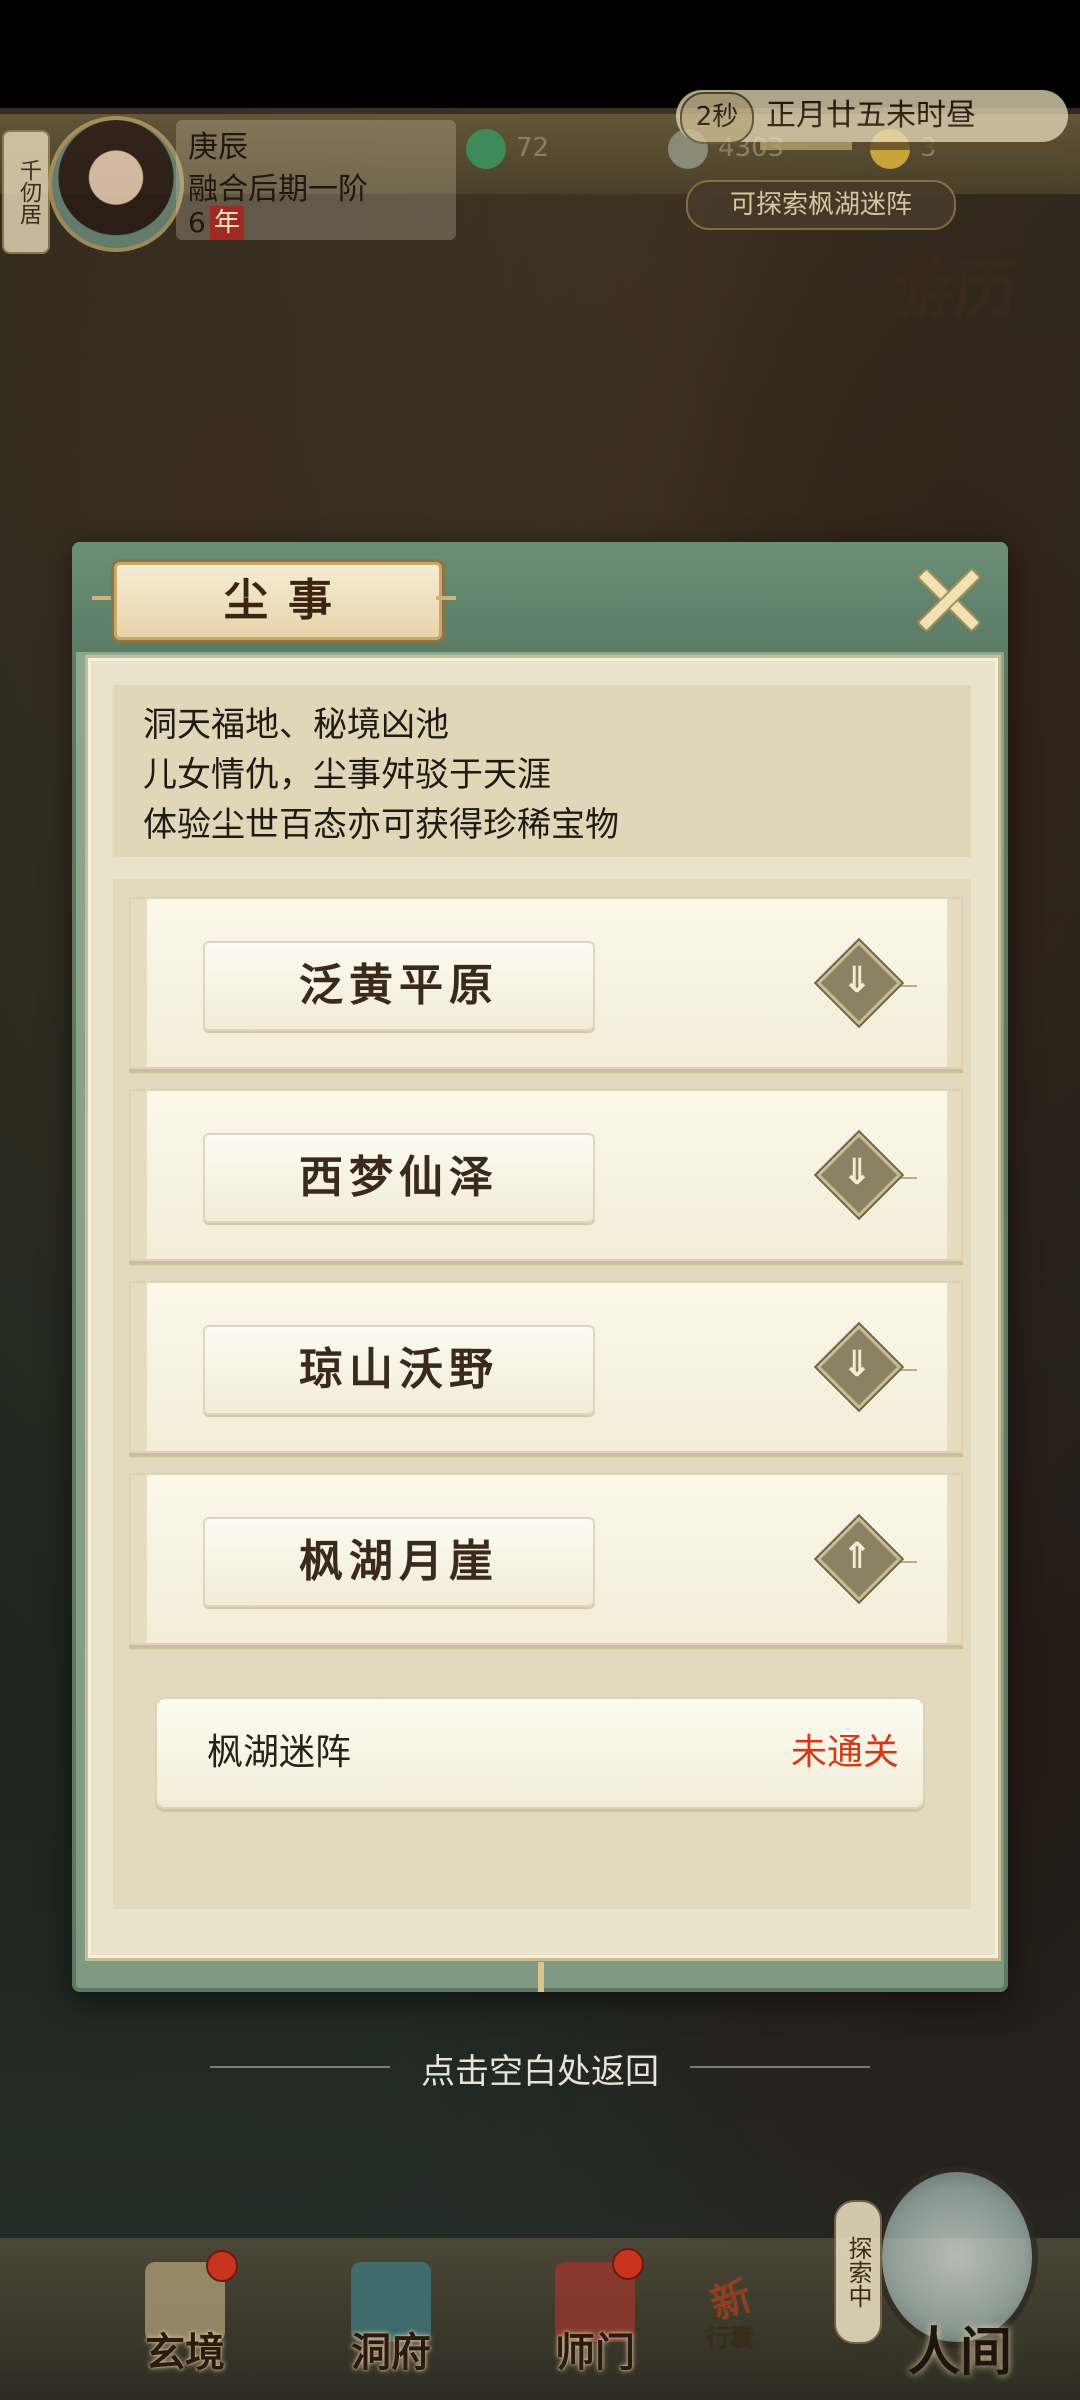 This screenshot has width=1080, height=2400. Describe the element at coordinates (288, 600) in the screenshot. I see `panel-title: 尘事` at that location.